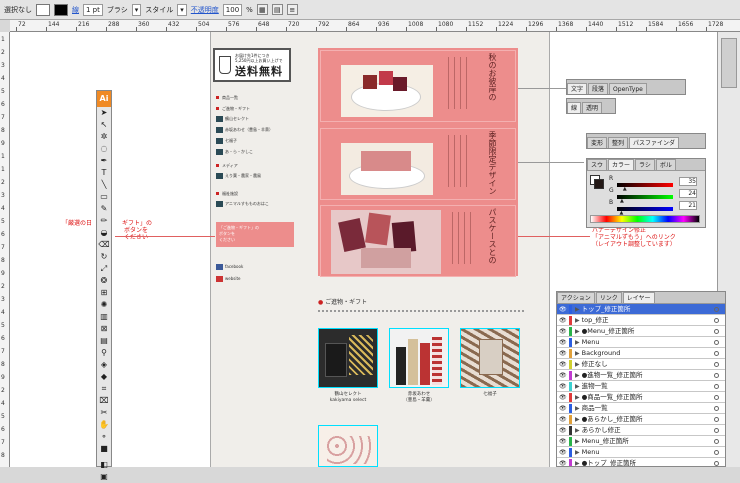 The image size is (740, 483). What do you see at coordinates (348, 358) in the screenshot?
I see `product-kakiyama` at bounding box center [348, 358].